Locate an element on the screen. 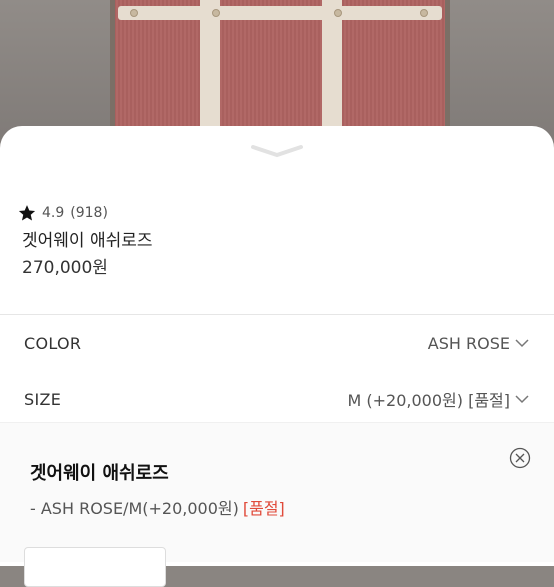 The height and width of the screenshot is (587, 554). product-price: 270,000원 is located at coordinates (65, 268).